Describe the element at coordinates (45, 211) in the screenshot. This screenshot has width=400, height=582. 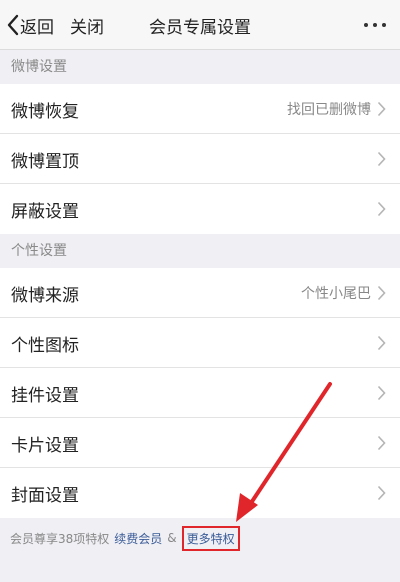
I see `row-label: 屏蔽设置` at that location.